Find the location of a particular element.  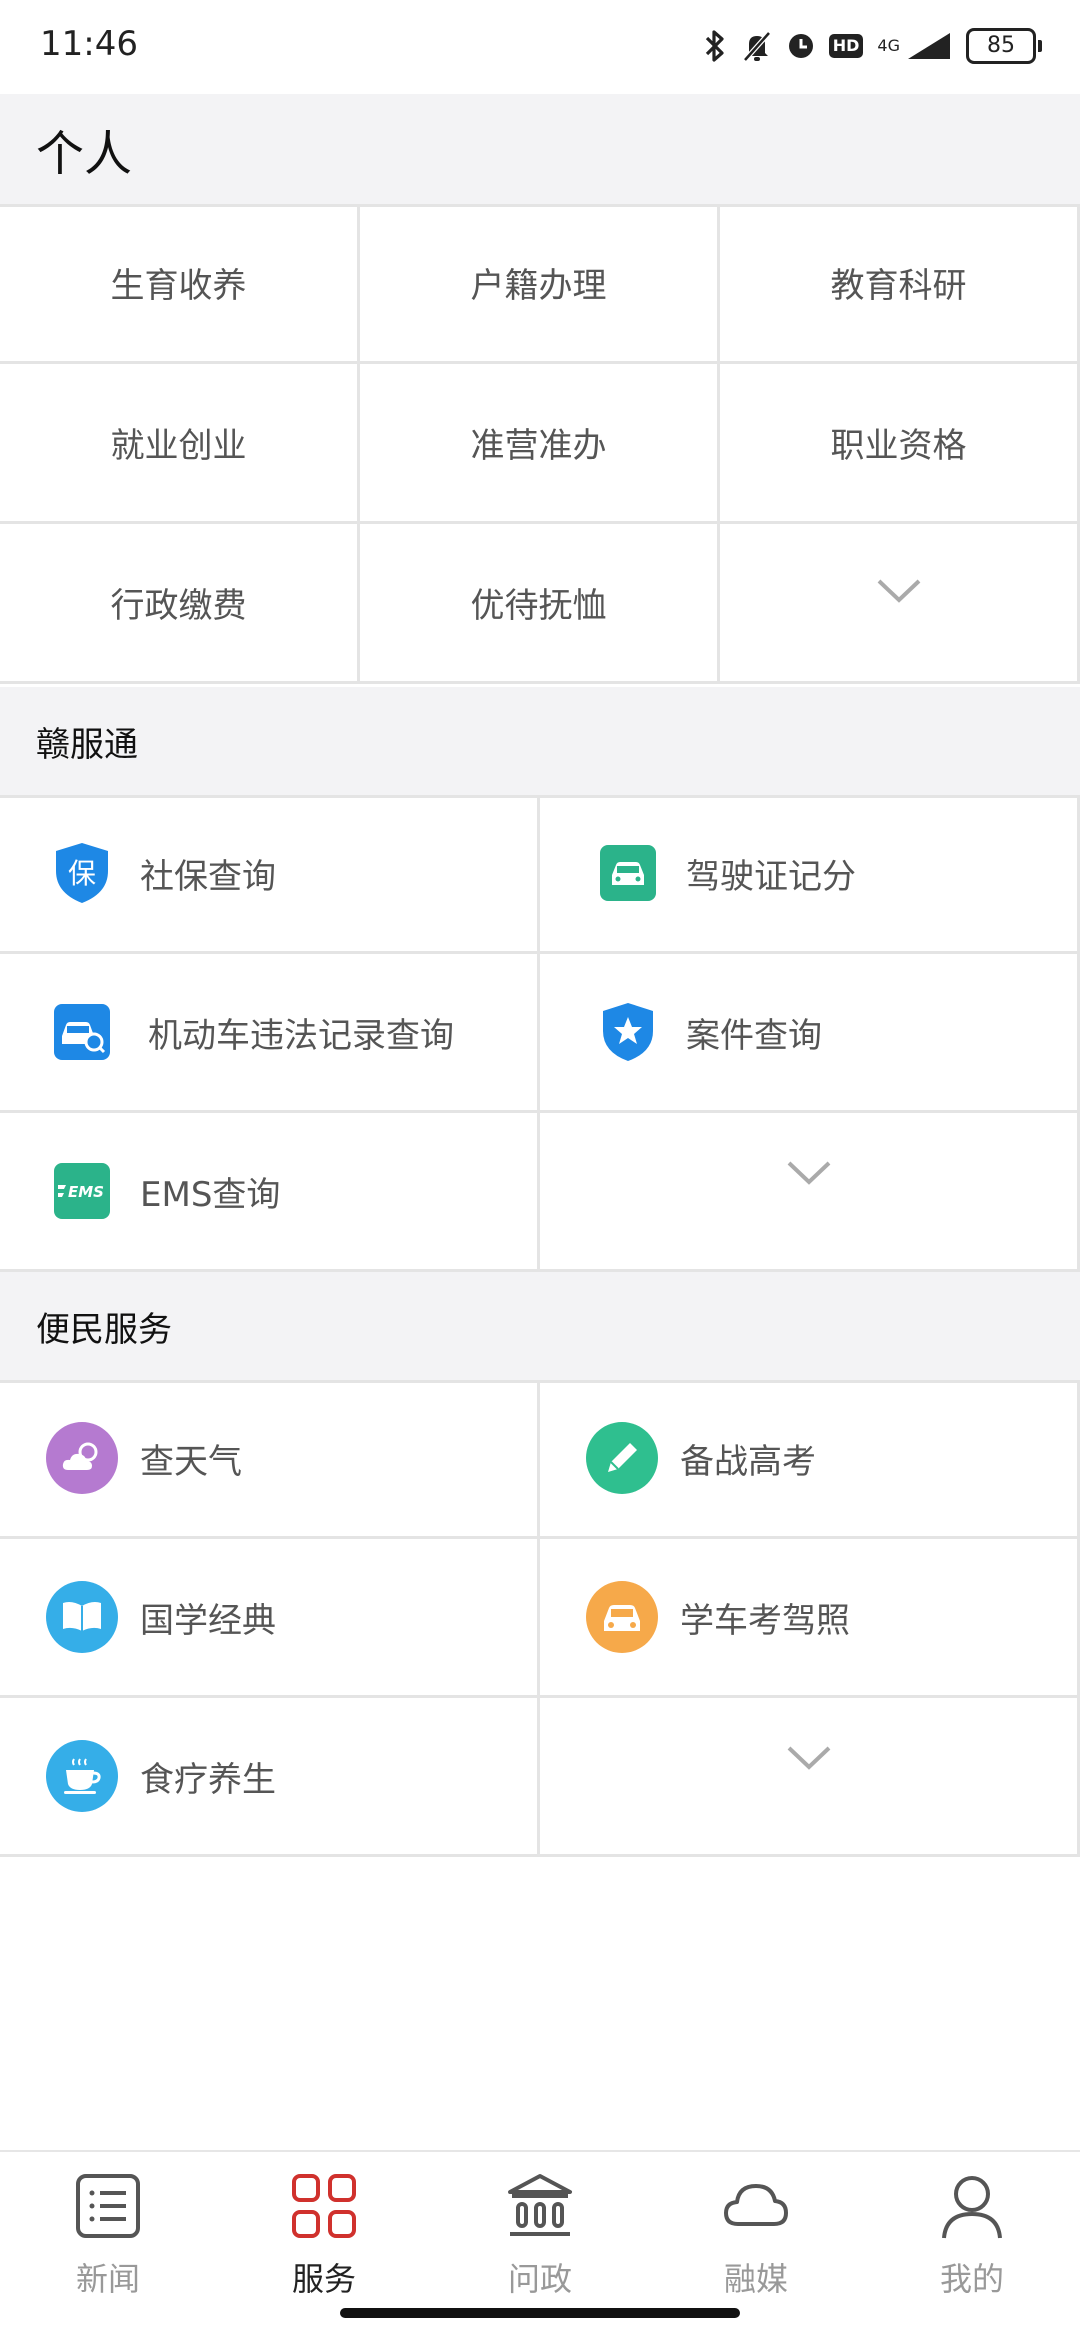

personal-item-label: 职业资格 is located at coordinates (898, 446).